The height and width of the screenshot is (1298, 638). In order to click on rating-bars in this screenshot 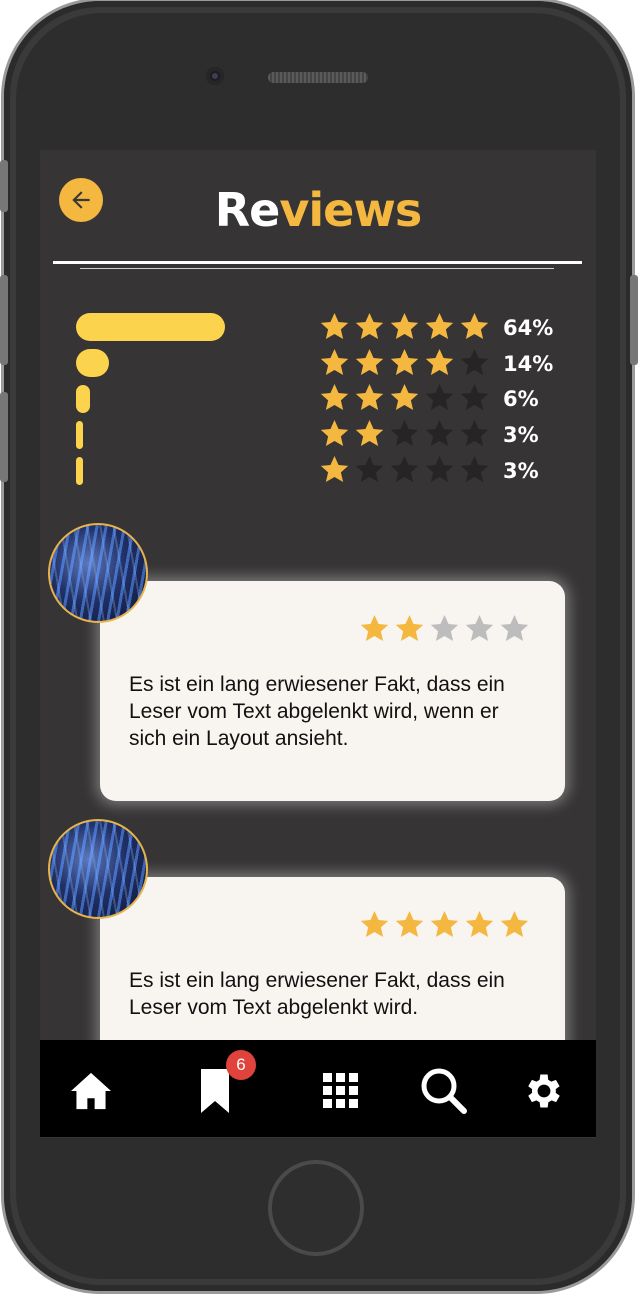, I will do `click(156, 400)`.